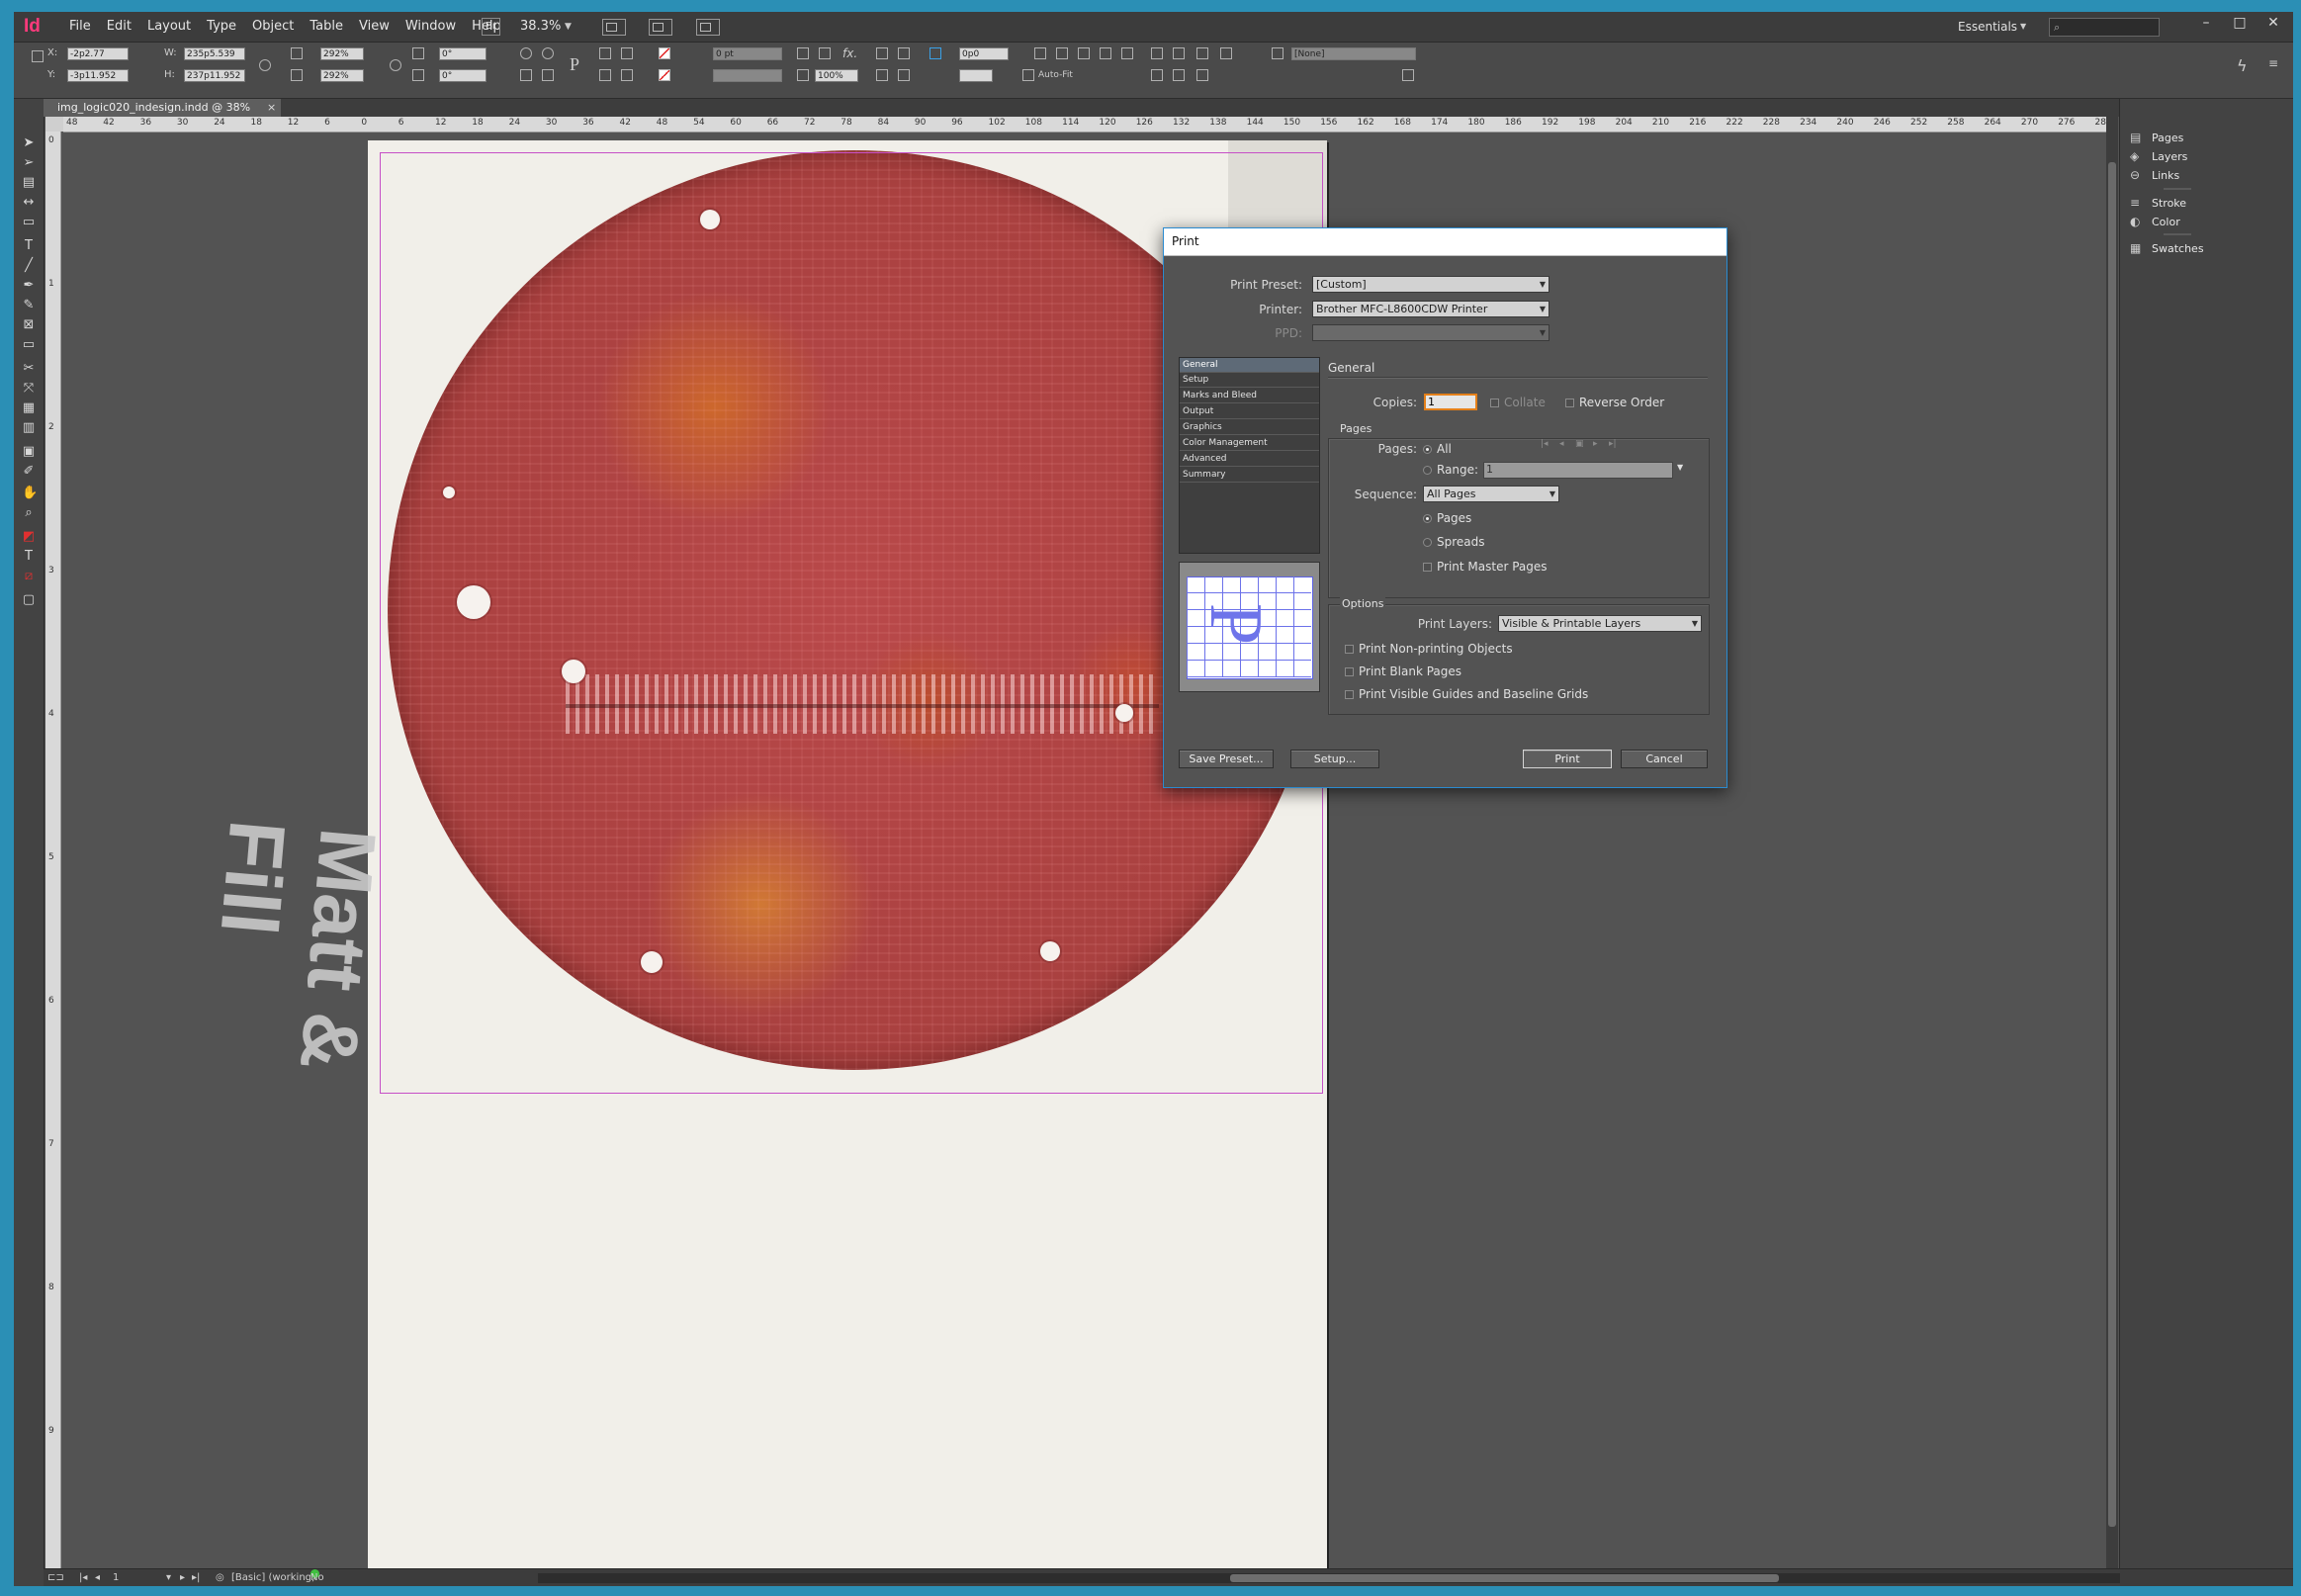 This screenshot has width=2301, height=1596. Describe the element at coordinates (2155, 221) in the screenshot. I see `panel-color: ◐ Color` at that location.